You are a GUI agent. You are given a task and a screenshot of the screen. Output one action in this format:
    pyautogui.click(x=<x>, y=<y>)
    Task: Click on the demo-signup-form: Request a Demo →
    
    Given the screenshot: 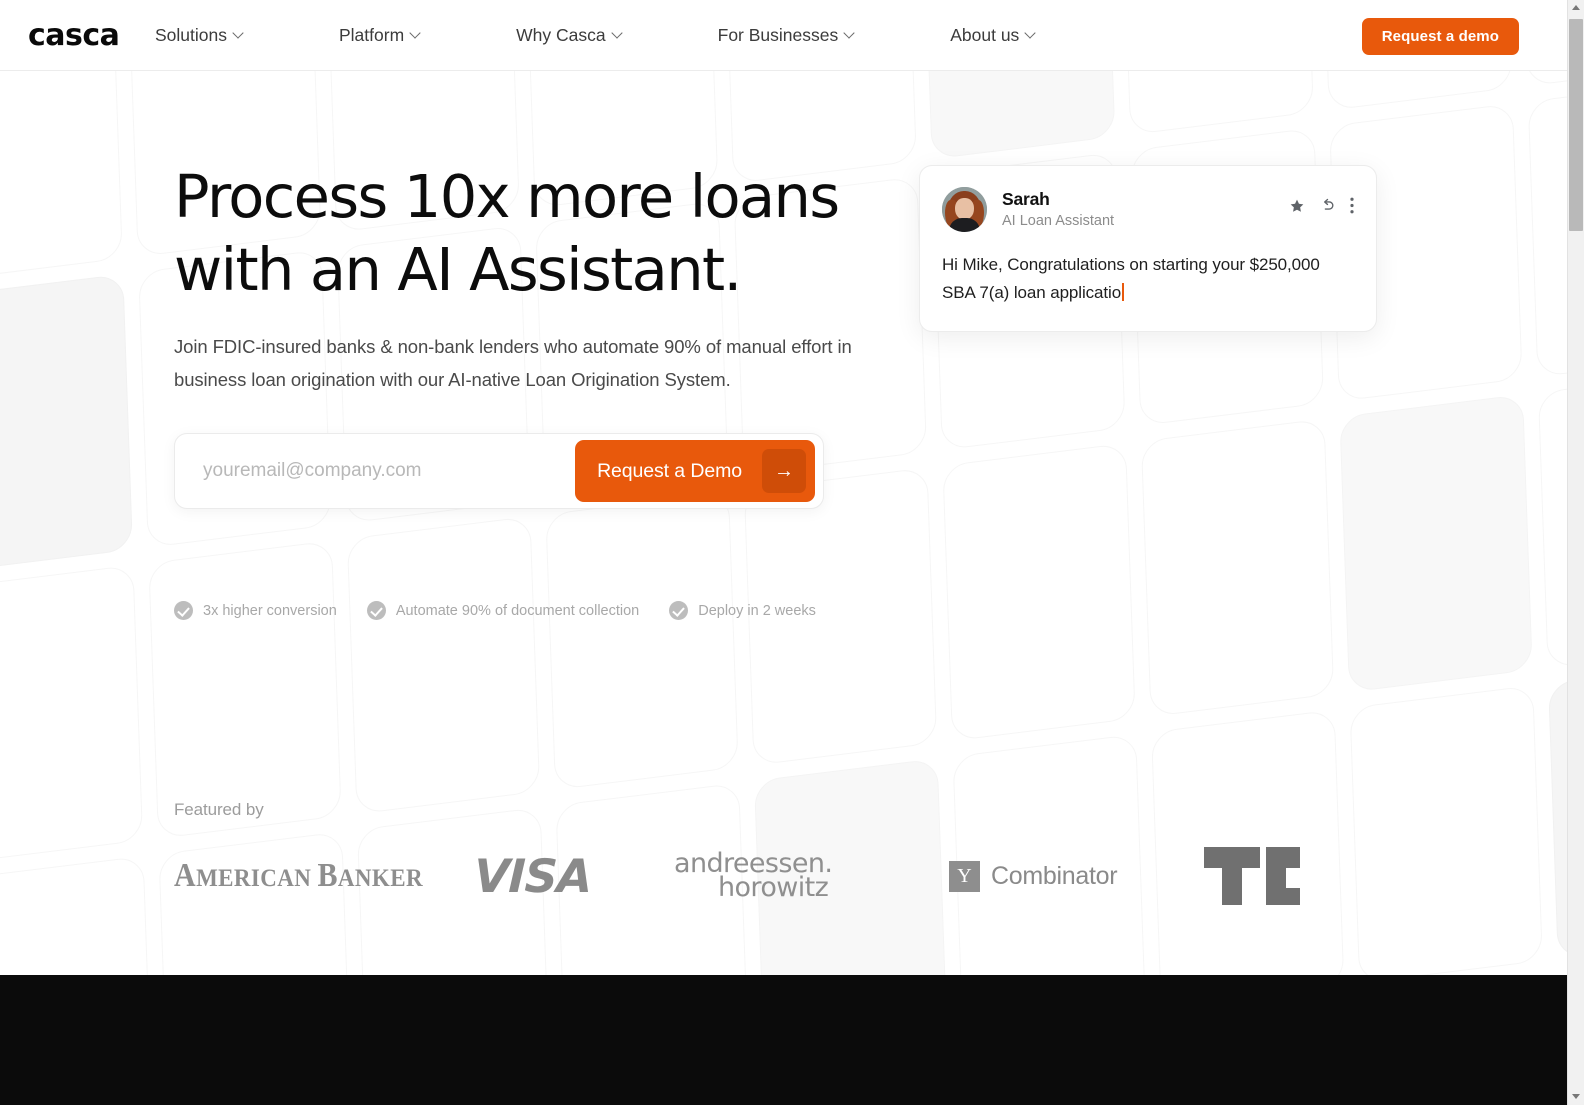 What is the action you would take?
    pyautogui.click(x=499, y=471)
    